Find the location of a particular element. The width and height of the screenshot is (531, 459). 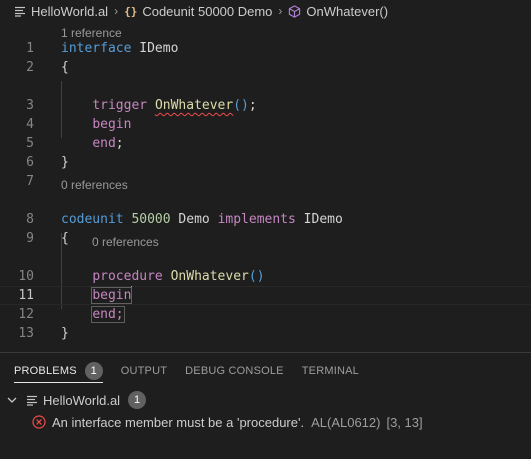

code-line: 13} is located at coordinates (265, 333).